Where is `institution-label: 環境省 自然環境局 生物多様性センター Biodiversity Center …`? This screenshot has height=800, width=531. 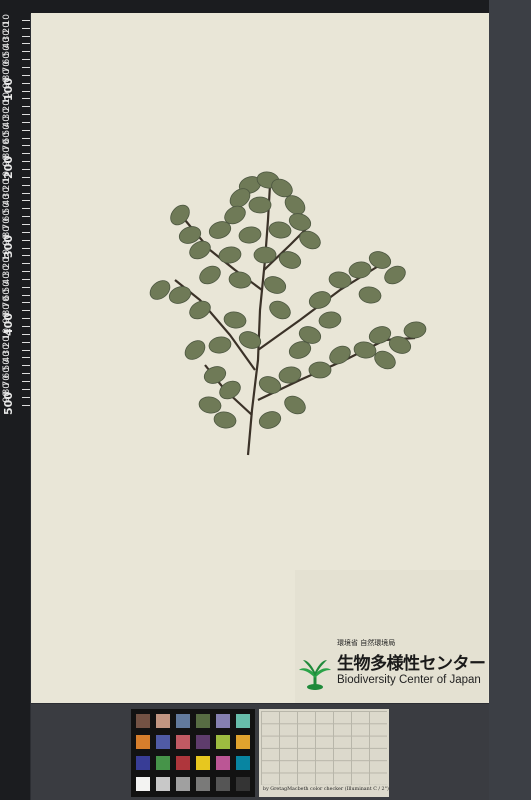 institution-label: 環境省 自然環境局 生物多様性センター Biodiversity Center … is located at coordinates (391, 636).